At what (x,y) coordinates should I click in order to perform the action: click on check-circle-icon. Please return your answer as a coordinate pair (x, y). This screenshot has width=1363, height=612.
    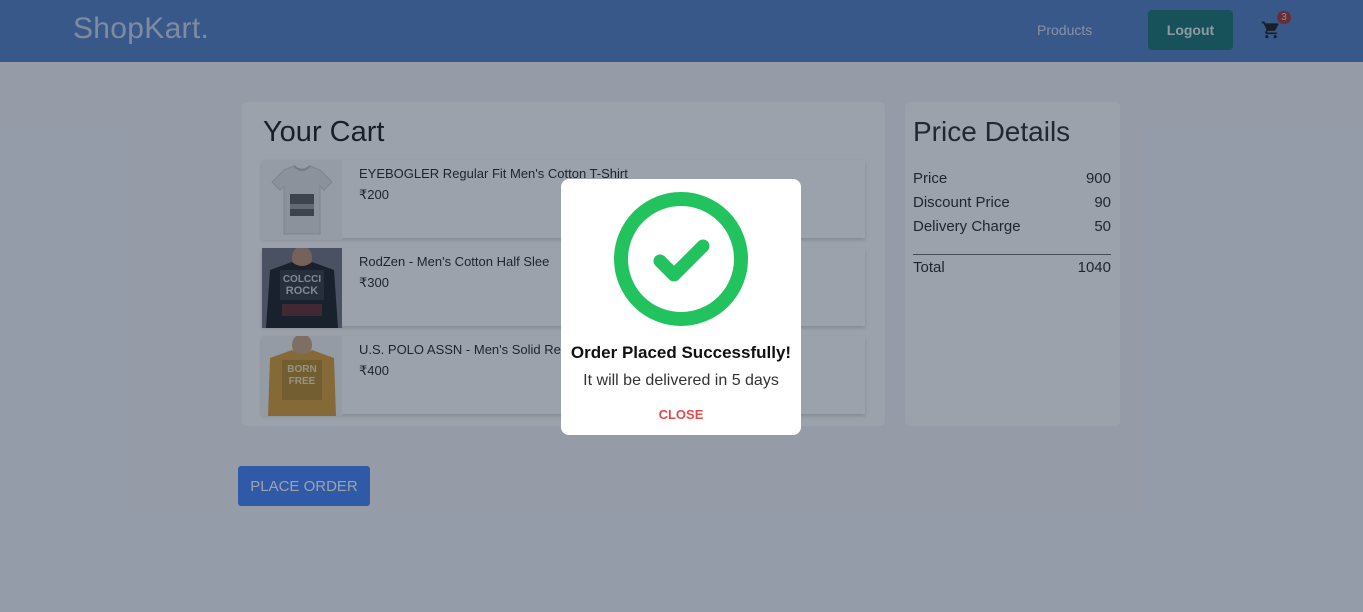
    Looking at the image, I should click on (681, 259).